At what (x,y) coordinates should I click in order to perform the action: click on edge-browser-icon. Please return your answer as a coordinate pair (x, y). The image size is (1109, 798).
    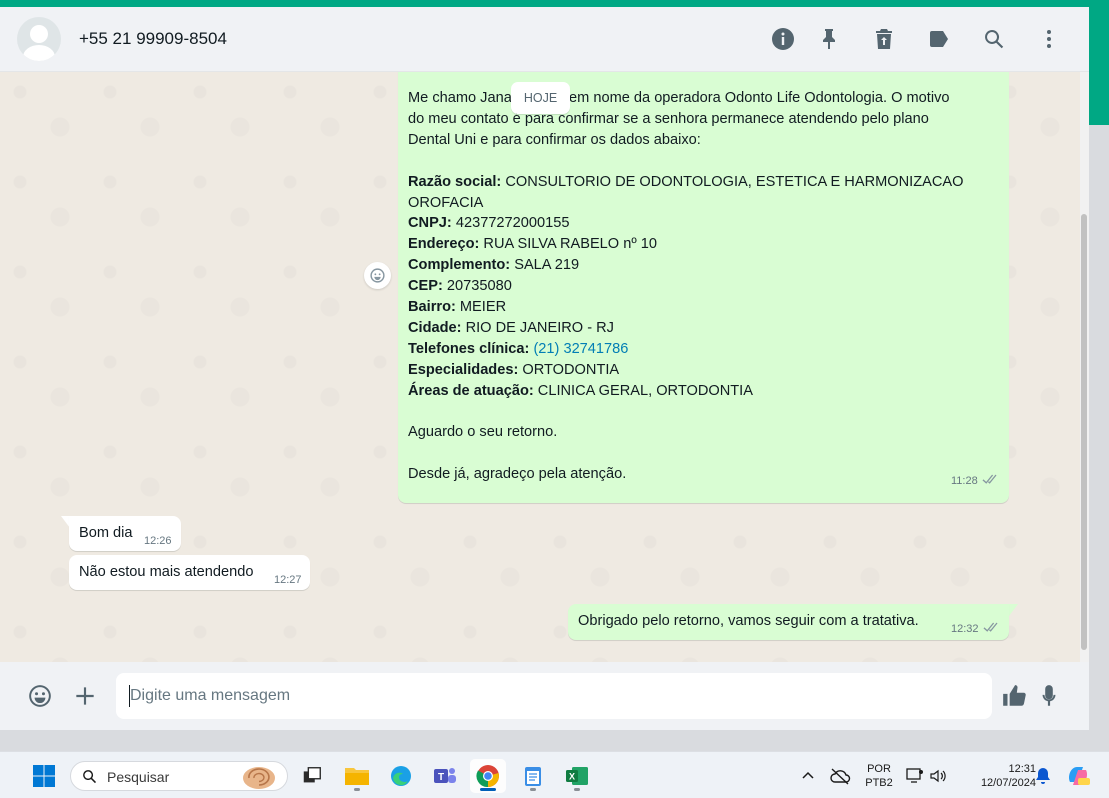
    Looking at the image, I should click on (401, 776).